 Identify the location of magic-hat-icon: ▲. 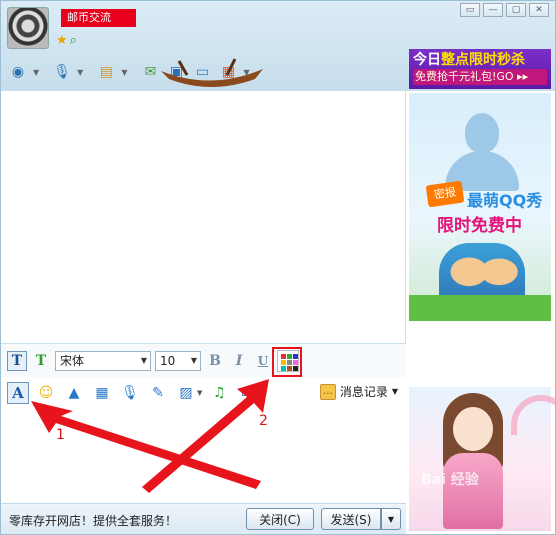
(74, 393).